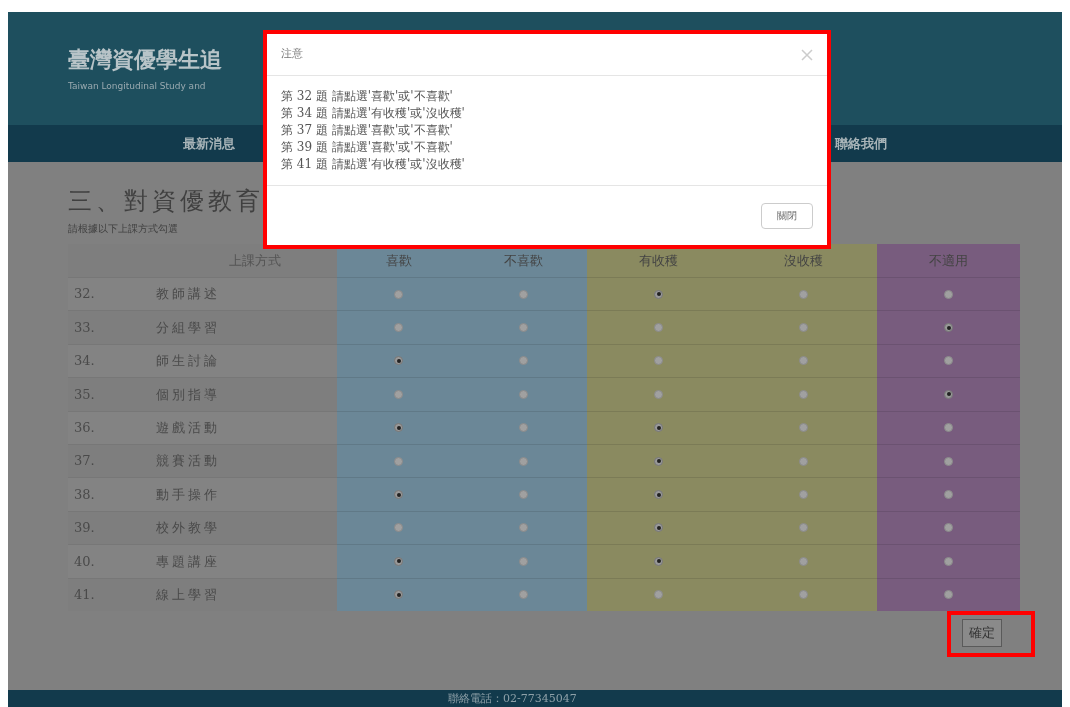  Describe the element at coordinates (84, 294) in the screenshot. I see `question-number: 32.` at that location.